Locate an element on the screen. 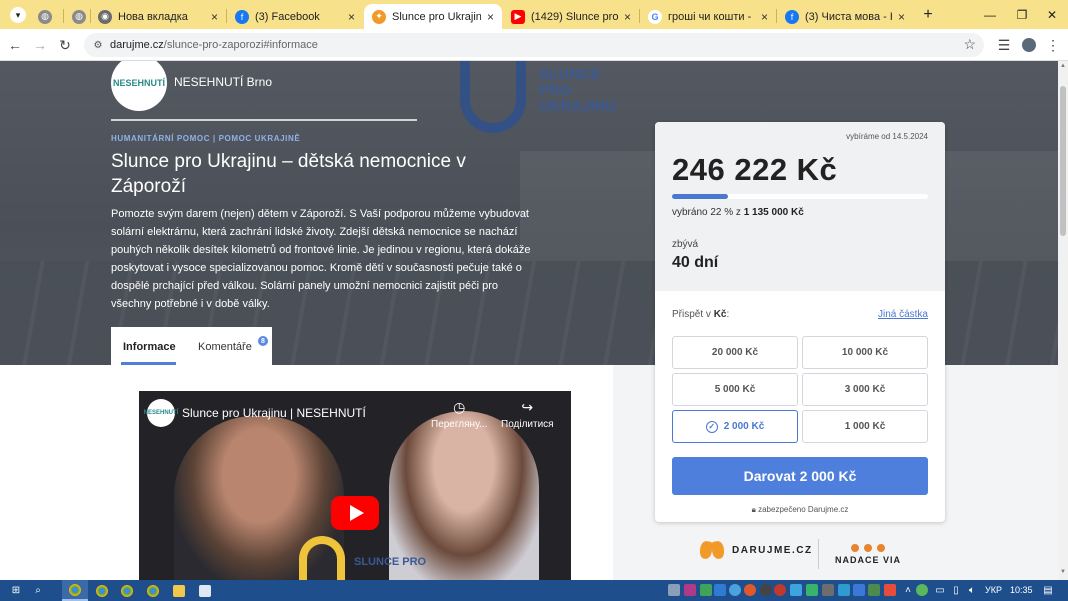  restore-button: ❐ is located at coordinates (1022, 14).